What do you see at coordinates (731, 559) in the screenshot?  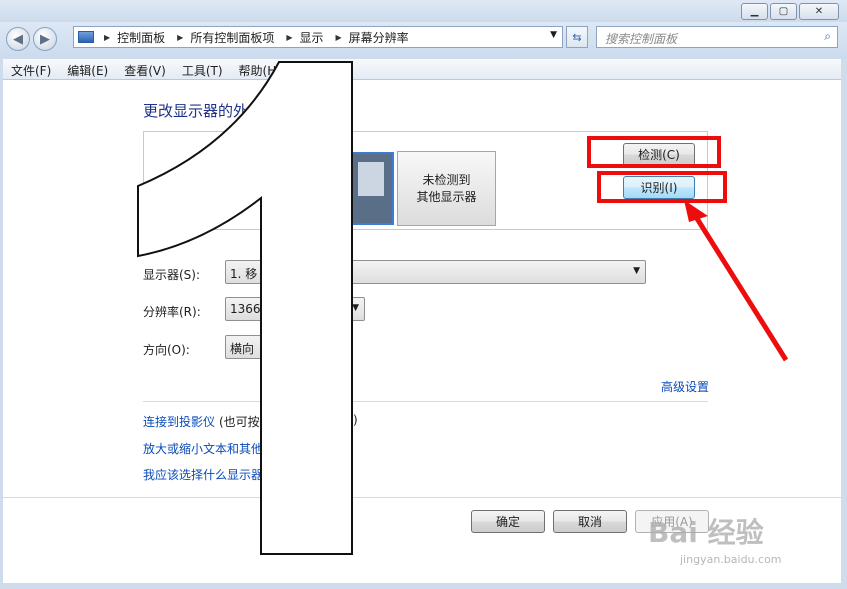 I see `watermark-url: jingyan.baidu.com` at bounding box center [731, 559].